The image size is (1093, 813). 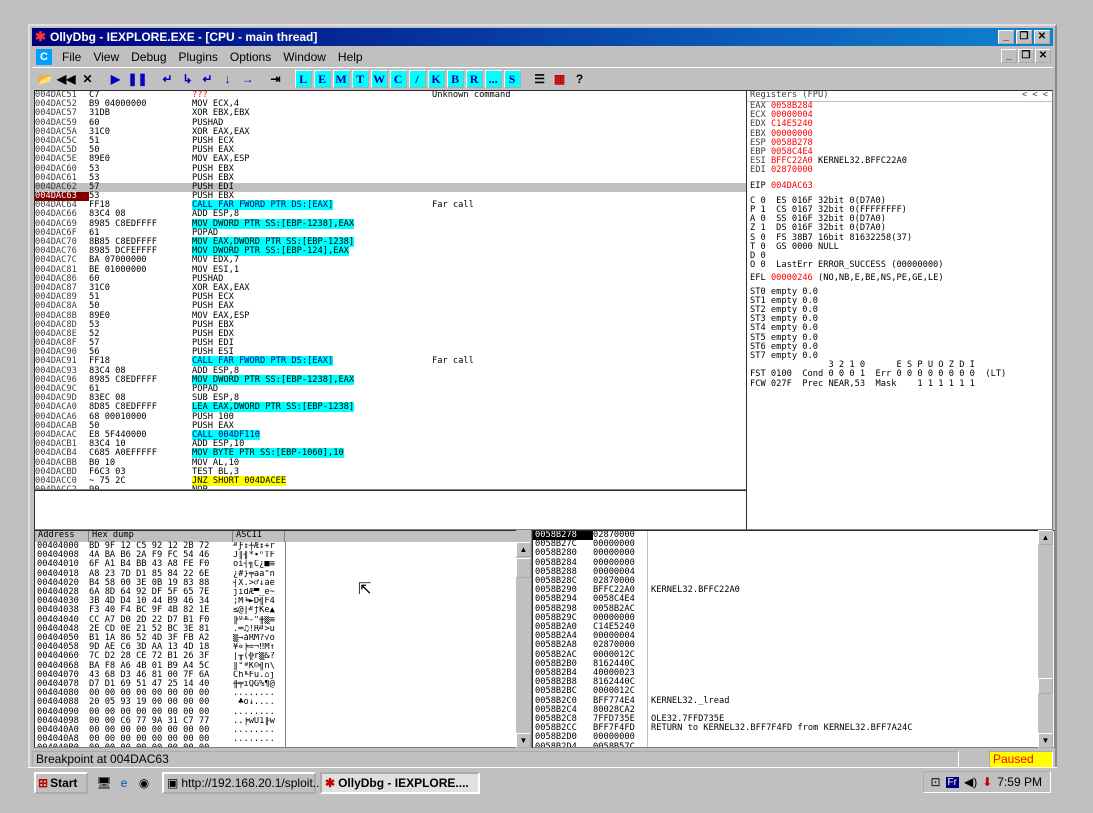 What do you see at coordinates (899, 384) in the screenshot?
I see `fpu-status-row: FCW 027F Prec NEAR,53 Mask 1 1 1 1 1 1` at bounding box center [899, 384].